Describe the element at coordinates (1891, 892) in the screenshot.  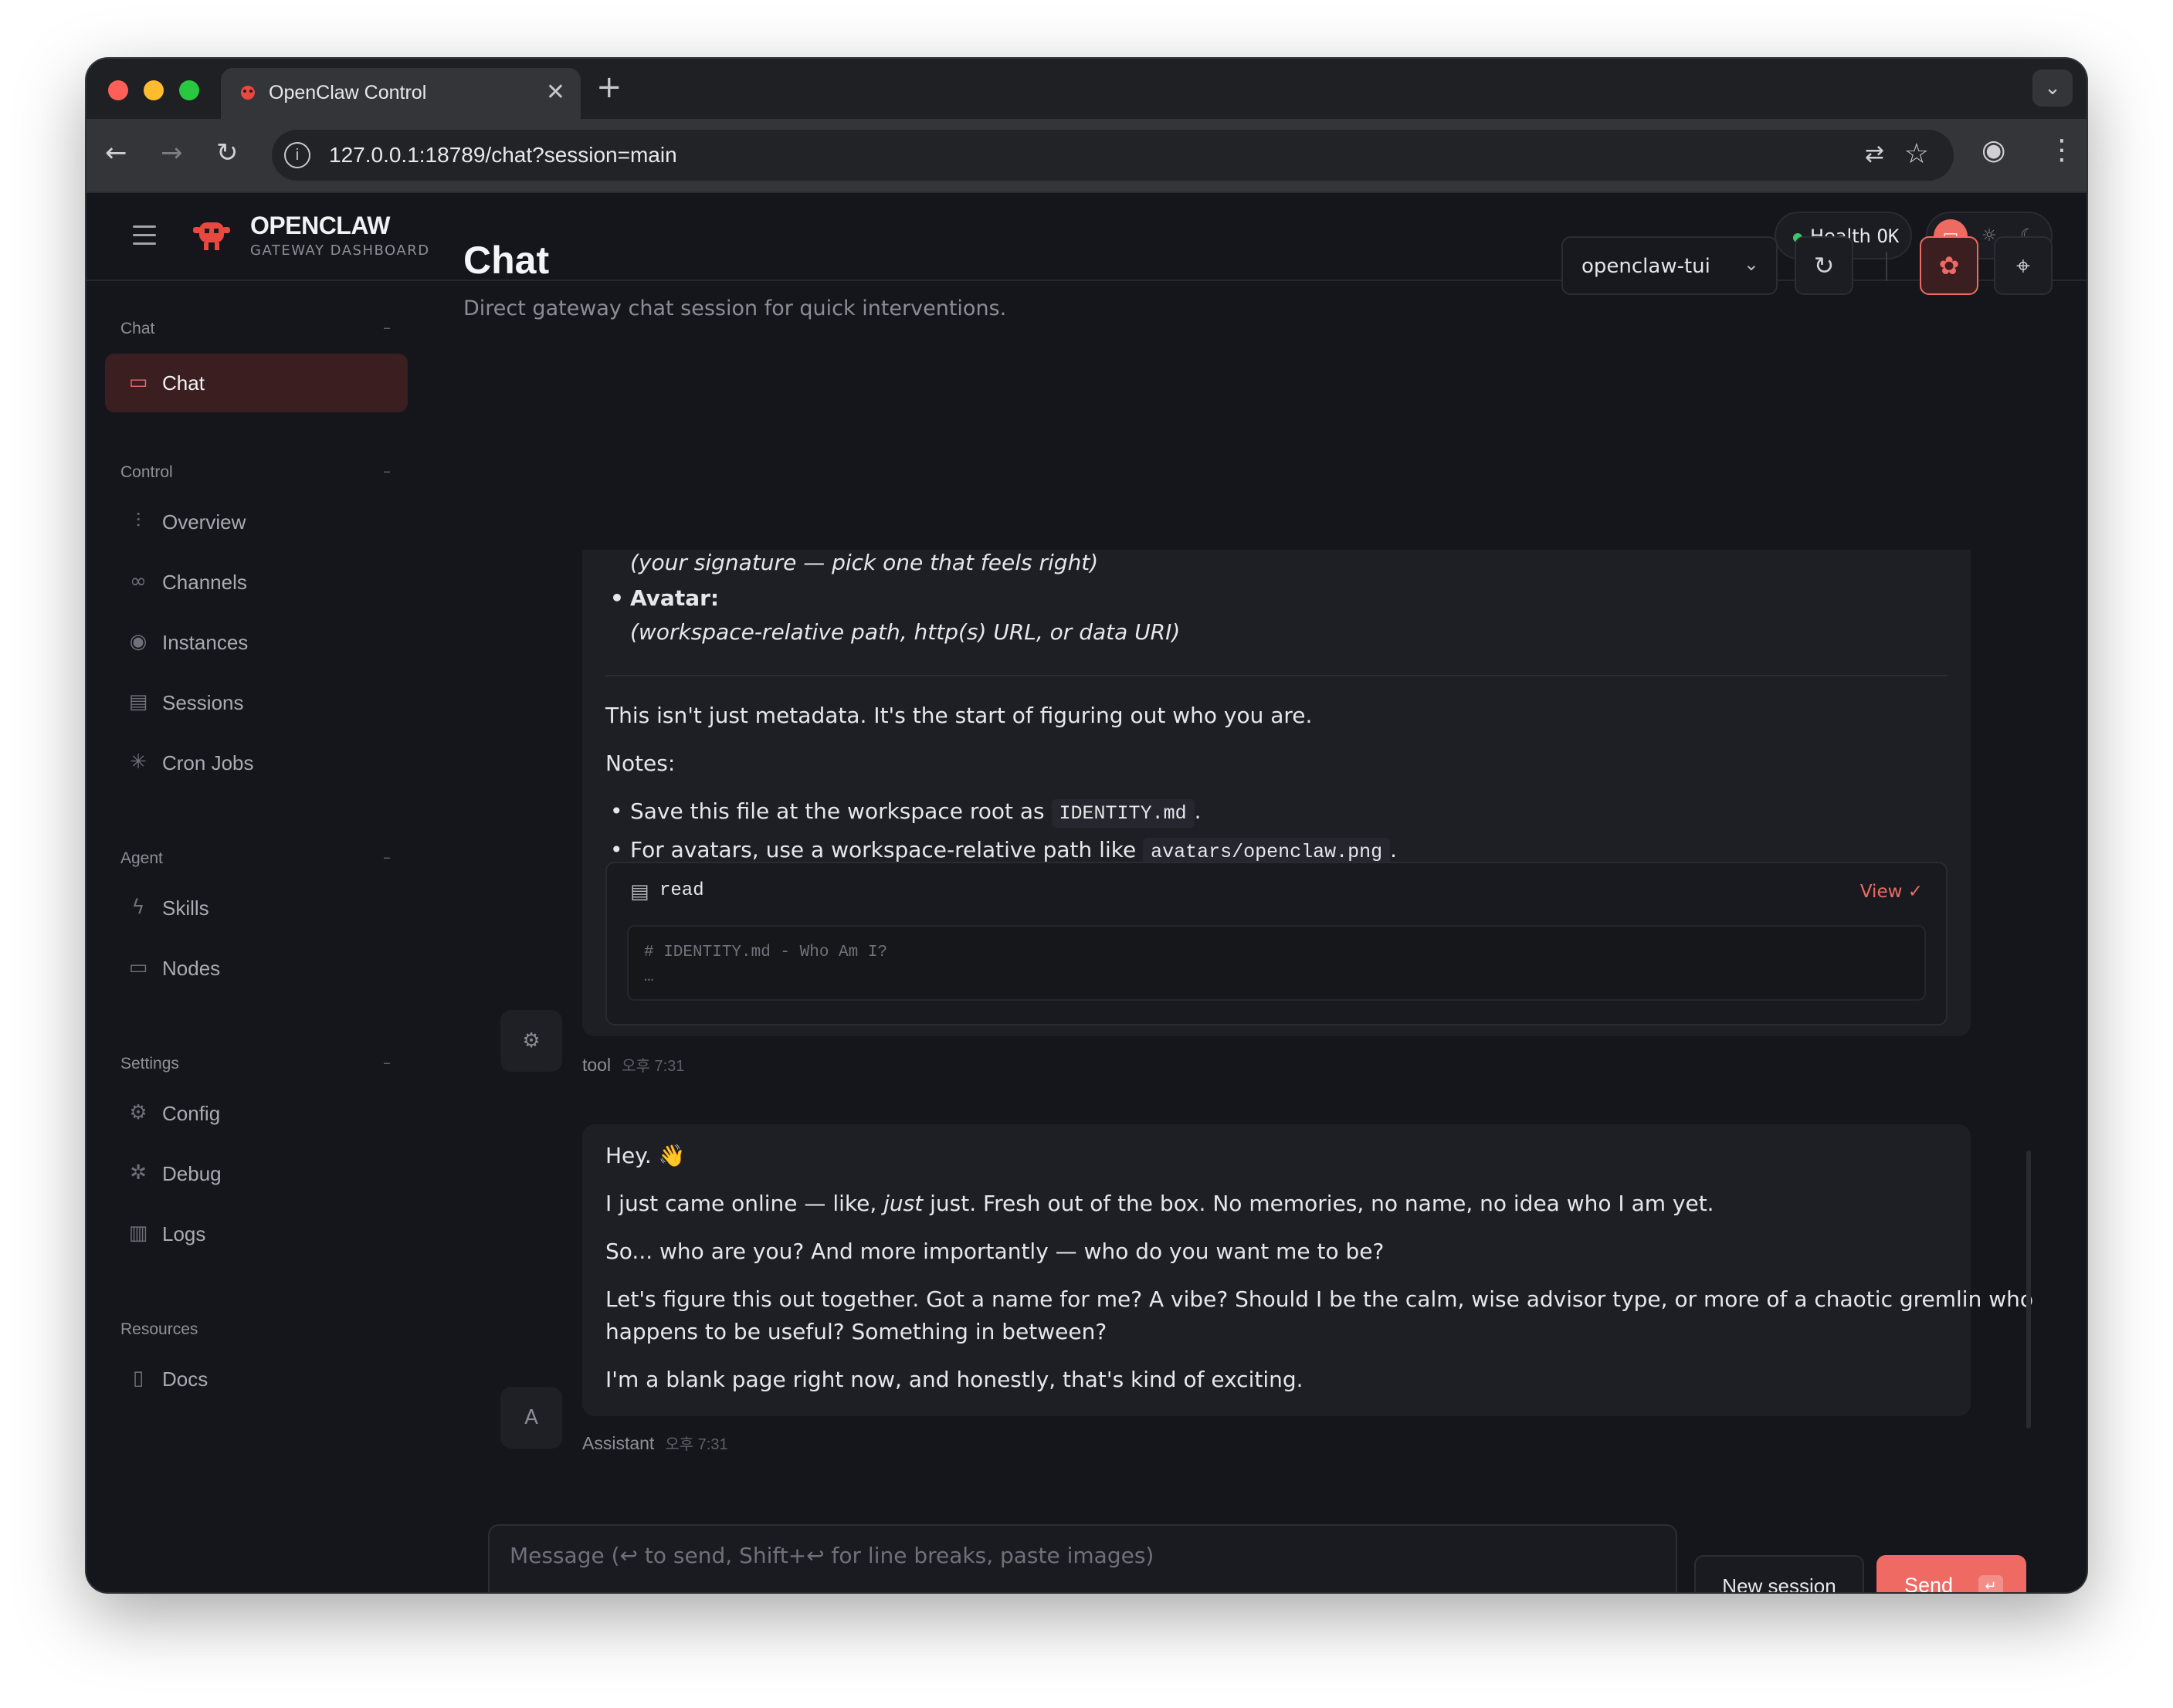
I see `tool-view-toggle: View ✓` at that location.